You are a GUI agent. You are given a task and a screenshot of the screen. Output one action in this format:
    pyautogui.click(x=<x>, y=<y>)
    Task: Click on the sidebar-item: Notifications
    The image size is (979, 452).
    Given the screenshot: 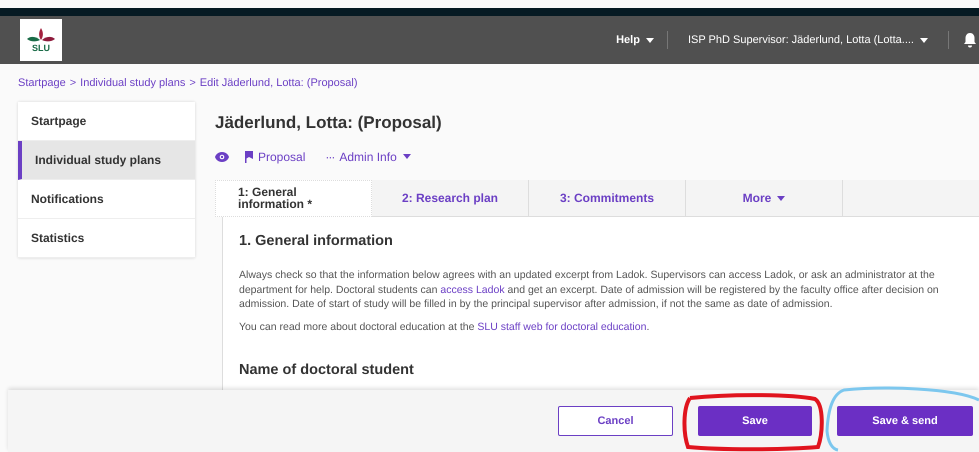 What is the action you would take?
    pyautogui.click(x=106, y=199)
    